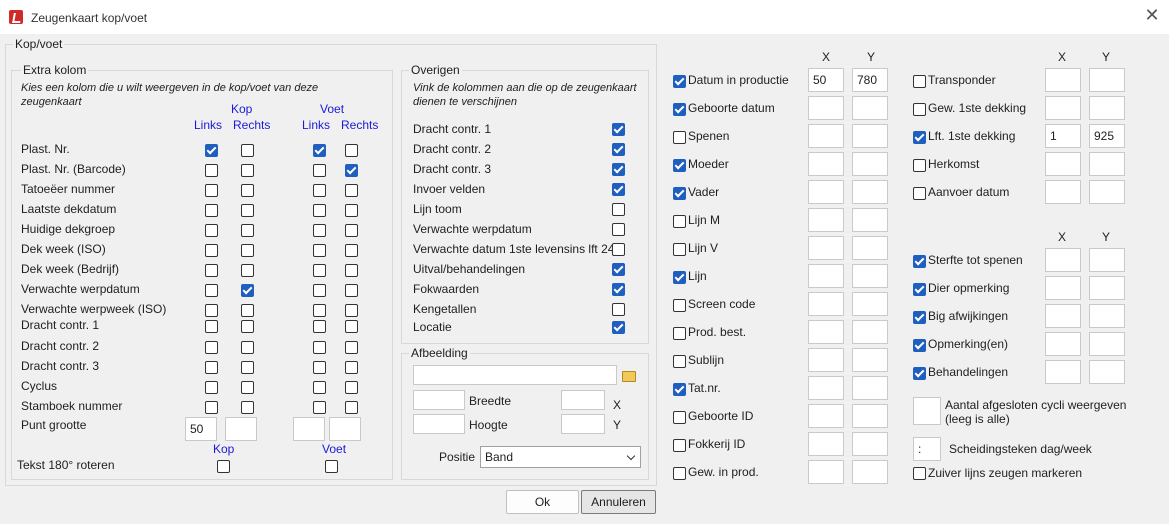 The height and width of the screenshot is (524, 1169). I want to click on breedte-input, so click(439, 400).